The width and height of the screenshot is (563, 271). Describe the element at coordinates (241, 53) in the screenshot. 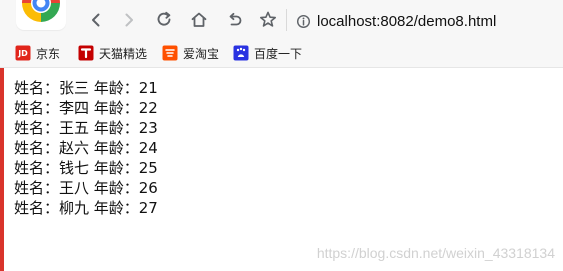

I see `baidu-icon` at that location.